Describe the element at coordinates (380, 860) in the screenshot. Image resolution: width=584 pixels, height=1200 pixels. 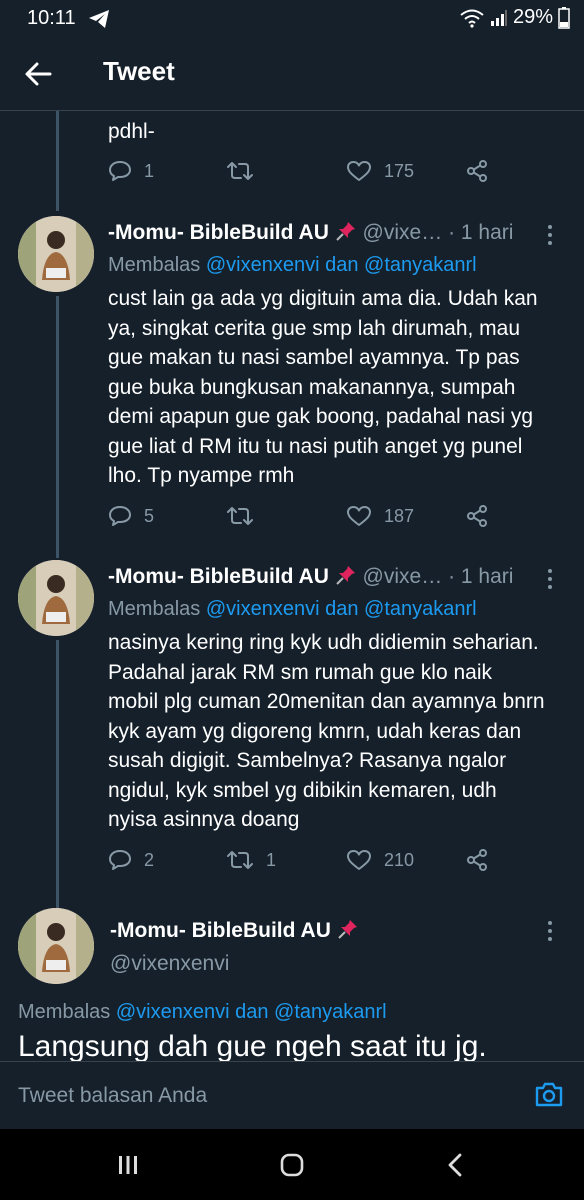
I see `like-button: 210` at that location.